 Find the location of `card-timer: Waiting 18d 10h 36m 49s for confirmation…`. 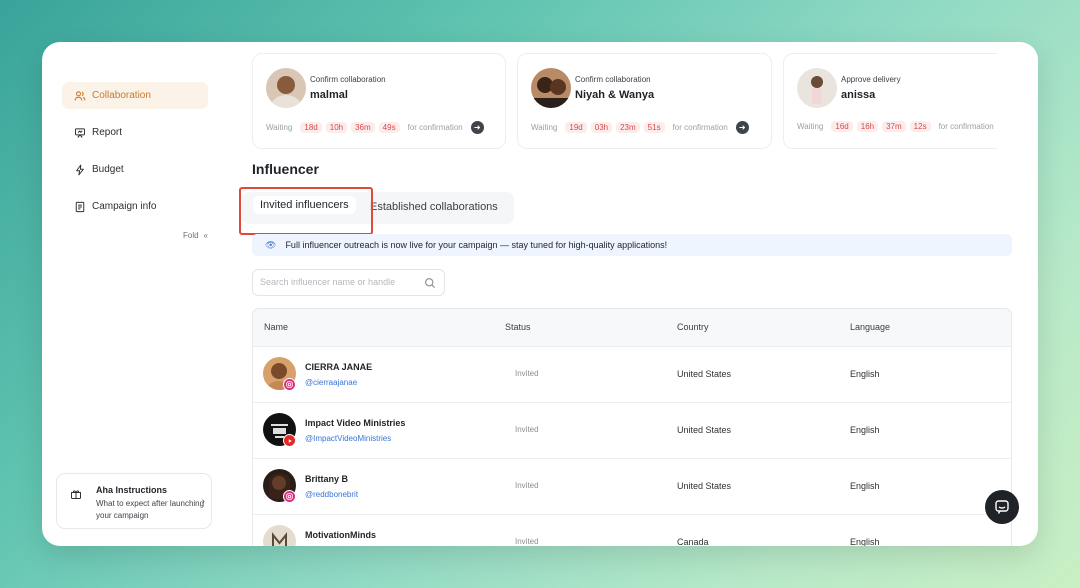

card-timer: Waiting 18d 10h 36m 49s for confirmation… is located at coordinates (375, 127).